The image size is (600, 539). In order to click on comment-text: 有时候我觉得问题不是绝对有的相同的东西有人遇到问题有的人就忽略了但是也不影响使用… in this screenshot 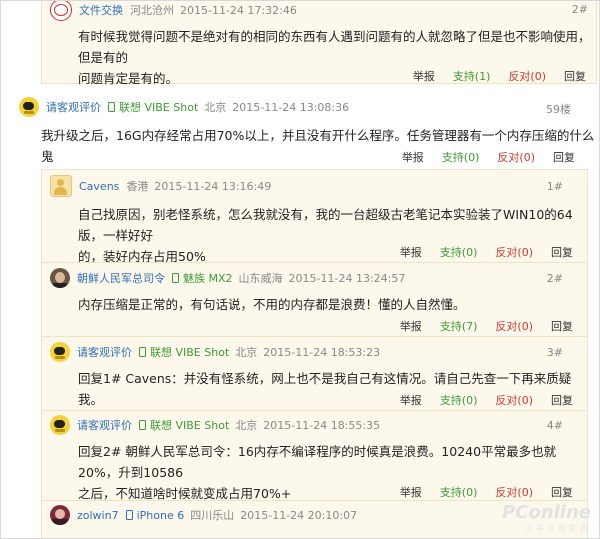, I will do `click(334, 47)`.